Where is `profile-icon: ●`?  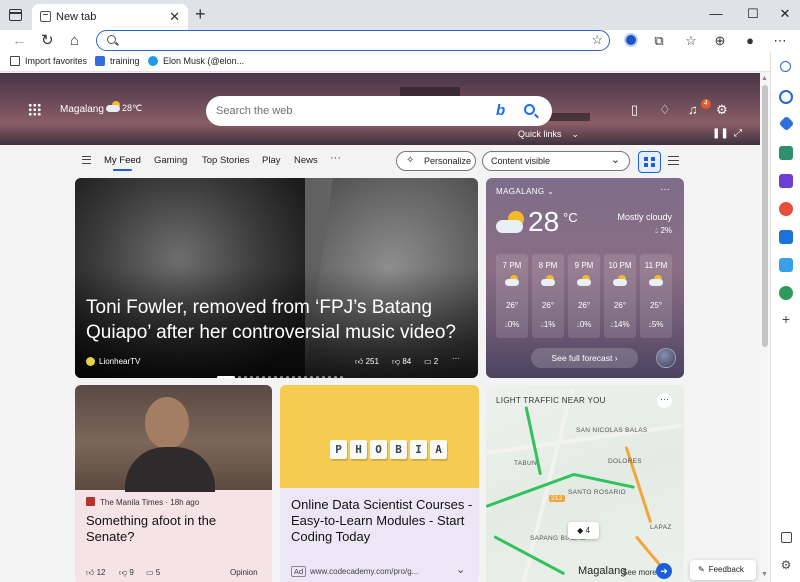
profile-icon: ● is located at coordinates (750, 40).